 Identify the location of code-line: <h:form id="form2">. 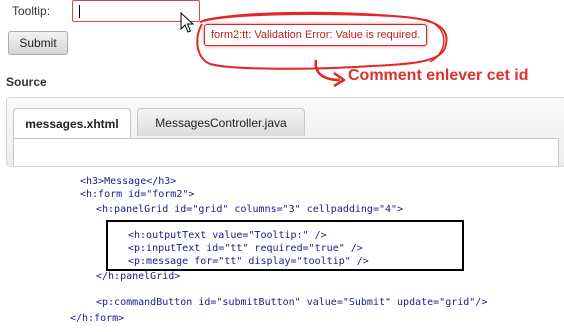
(137, 194).